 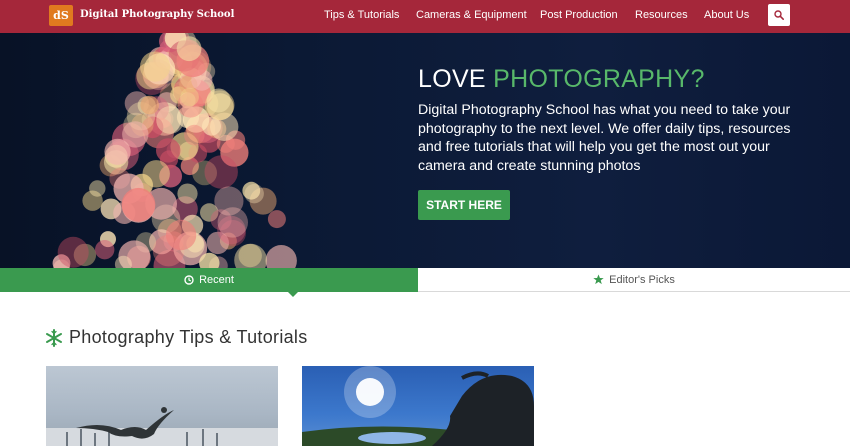 I want to click on article-thumbnail-camera, so click(x=418, y=406).